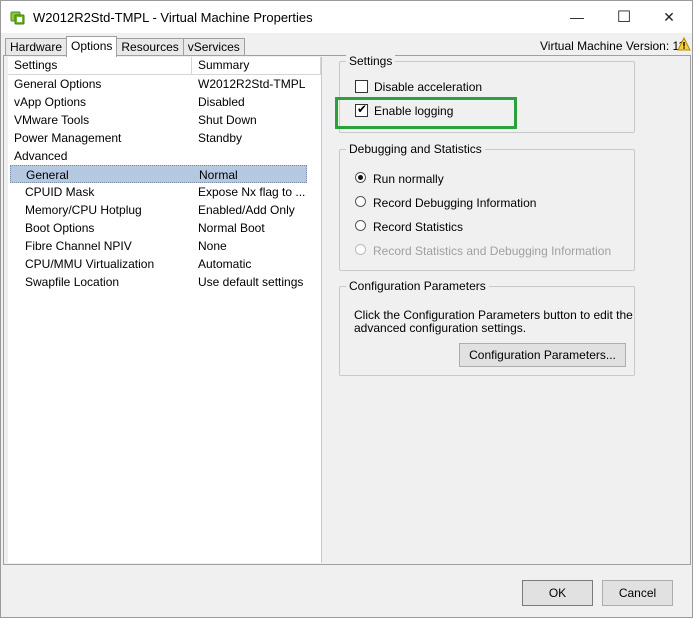 This screenshot has width=693, height=618. What do you see at coordinates (164, 210) in the screenshot?
I see `list-item-memory-cpu-hotplug: Memory/CPU Hotplug Enabled/Add Only` at bounding box center [164, 210].